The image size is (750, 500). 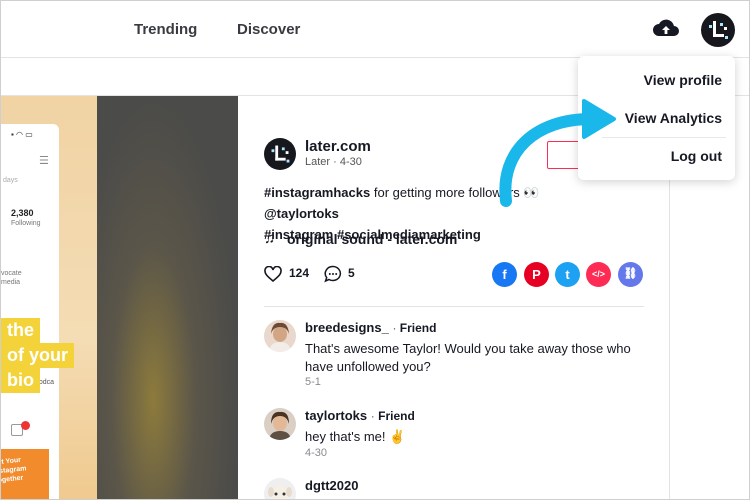 What do you see at coordinates (313, 382) in the screenshot?
I see `comment-date: 5-1` at bounding box center [313, 382].